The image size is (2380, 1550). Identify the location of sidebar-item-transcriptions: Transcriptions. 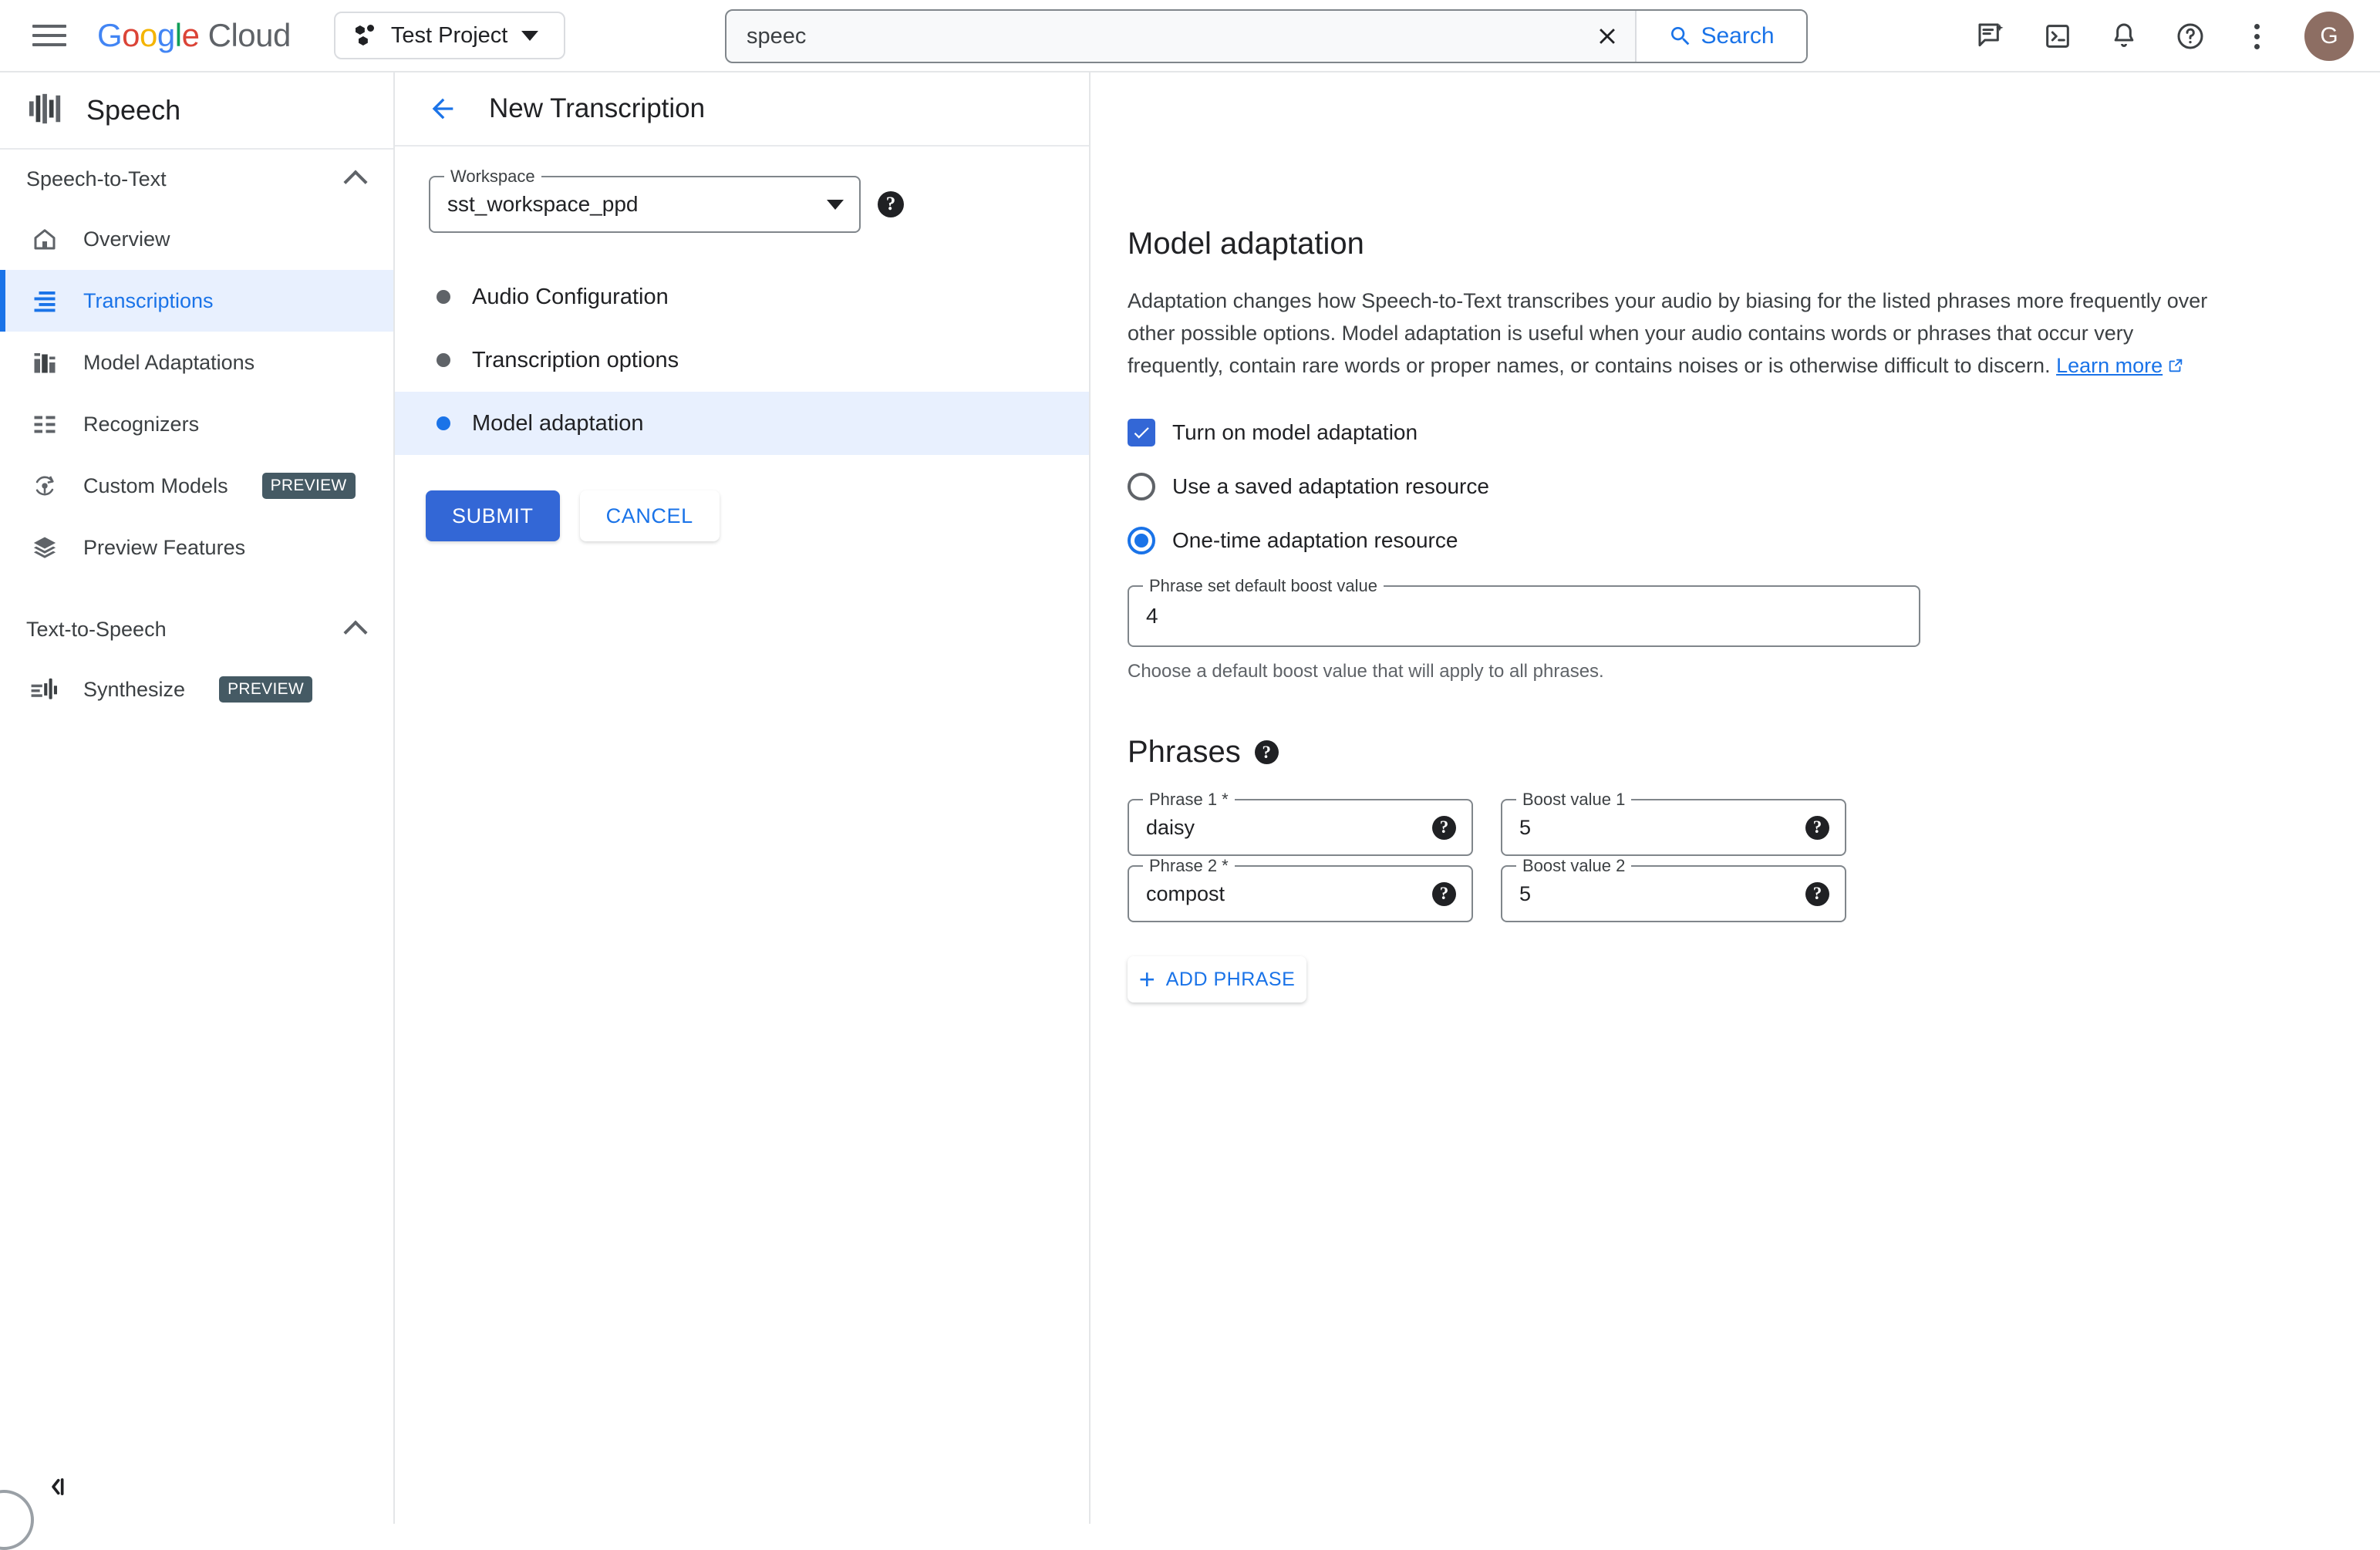
(197, 301).